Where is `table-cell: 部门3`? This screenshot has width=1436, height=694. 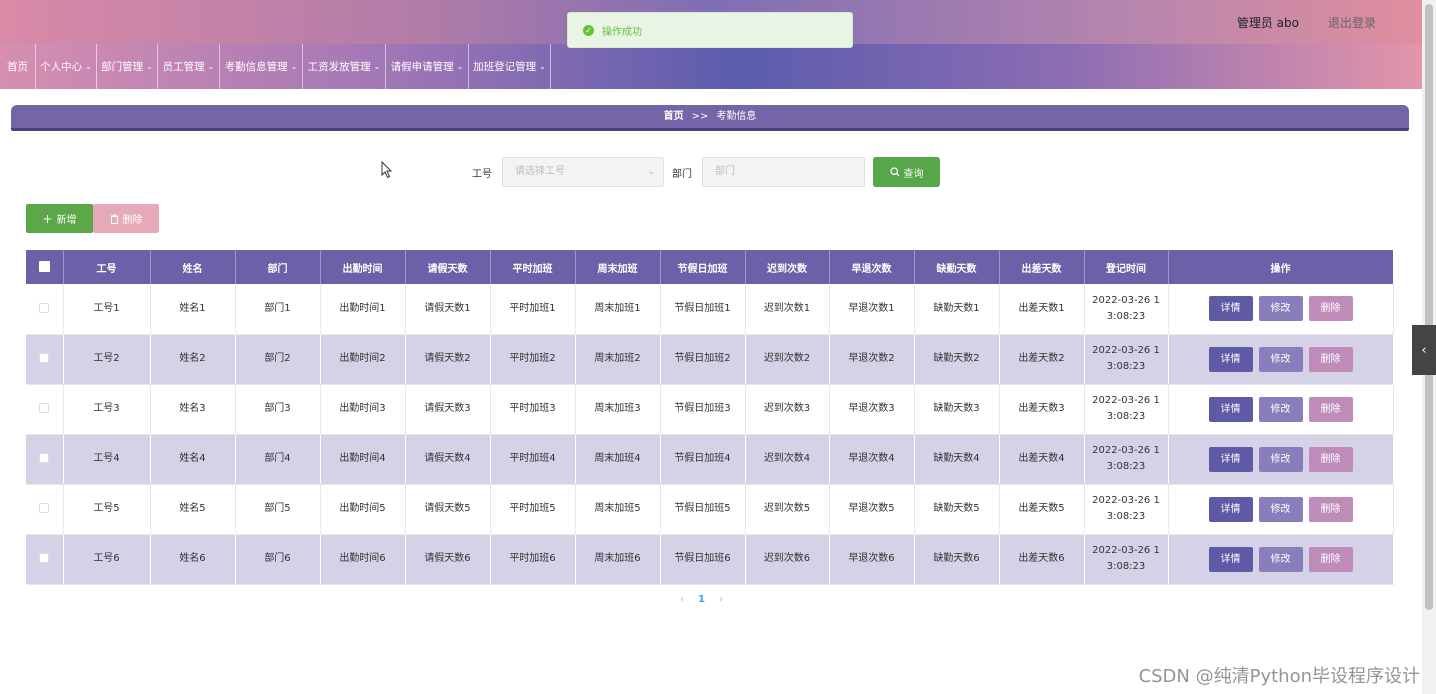 table-cell: 部门3 is located at coordinates (278, 409).